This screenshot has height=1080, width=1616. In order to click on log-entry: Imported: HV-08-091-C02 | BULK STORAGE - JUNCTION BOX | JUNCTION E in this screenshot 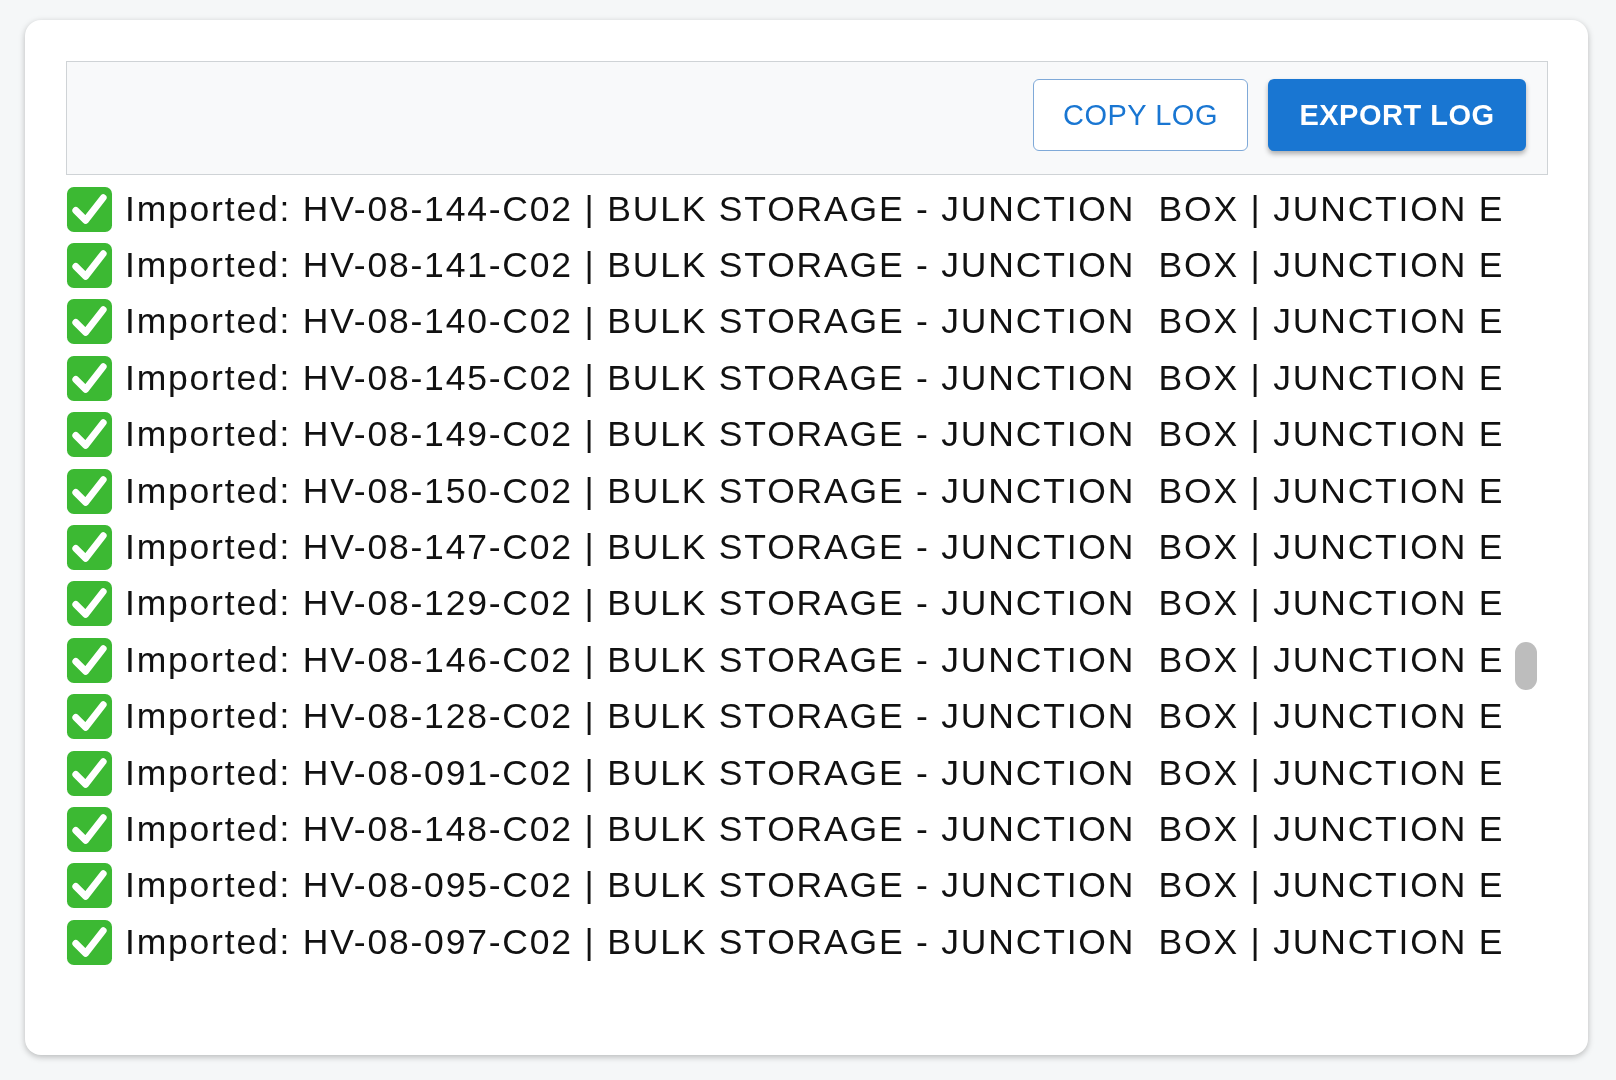, I will do `click(815, 773)`.